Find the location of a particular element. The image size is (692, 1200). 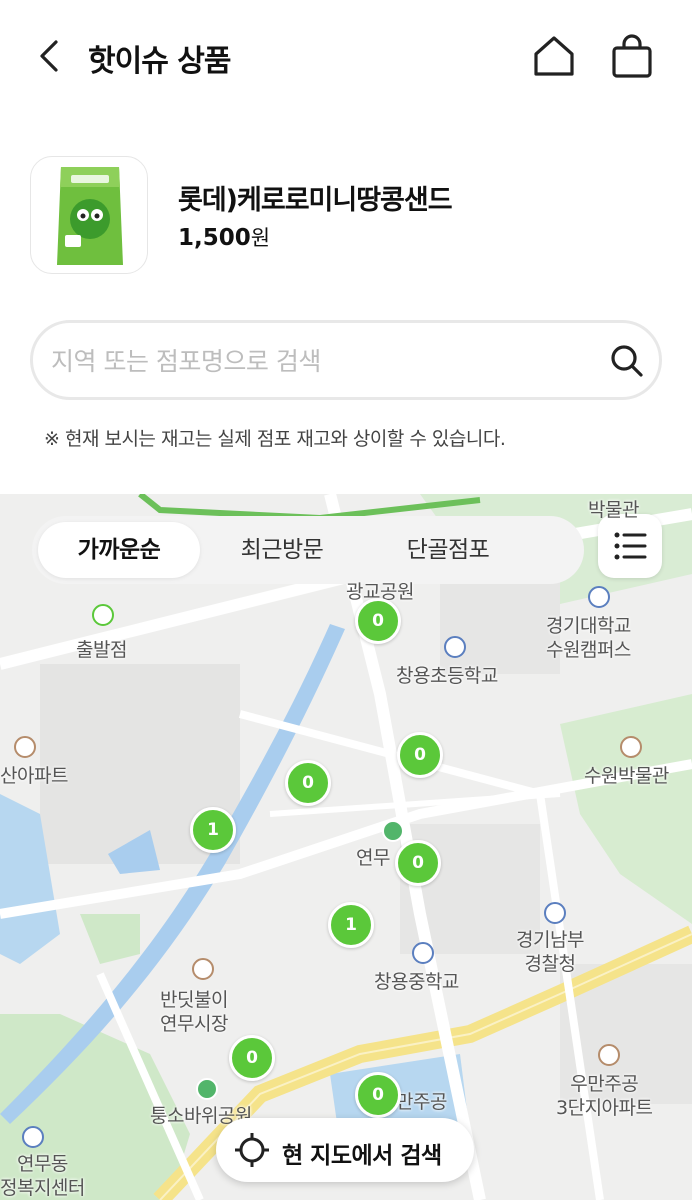

price-unit: 원 is located at coordinates (260, 238).